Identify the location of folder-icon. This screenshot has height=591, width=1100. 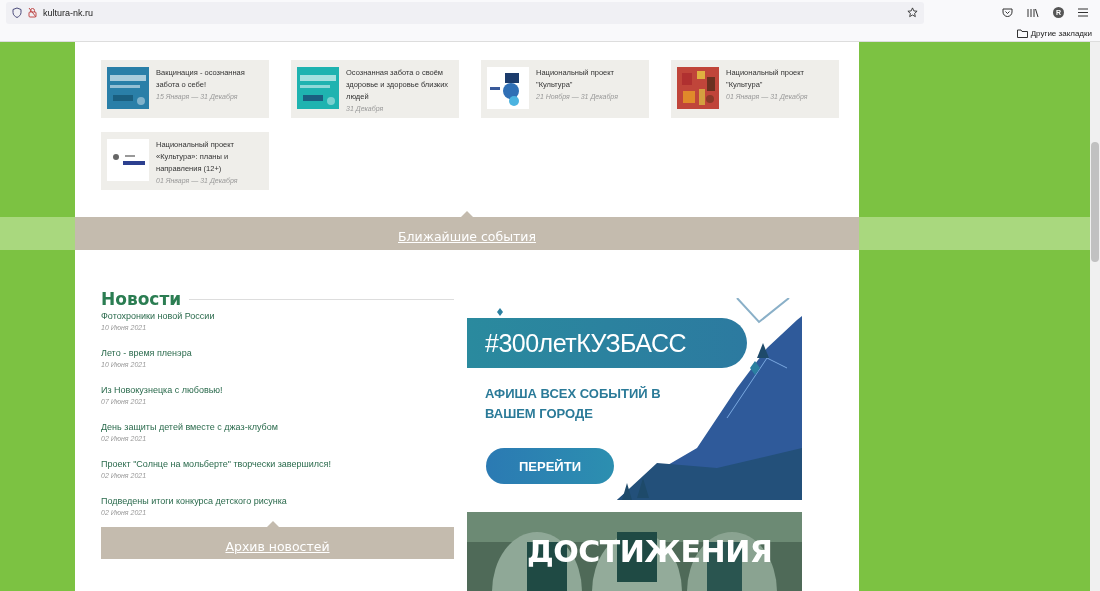
(1022, 33).